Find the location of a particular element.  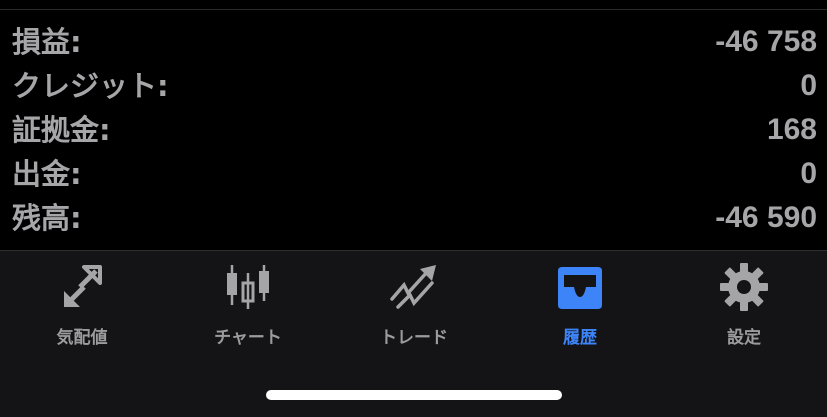

summary-label: 証拠金: is located at coordinates (61, 130).